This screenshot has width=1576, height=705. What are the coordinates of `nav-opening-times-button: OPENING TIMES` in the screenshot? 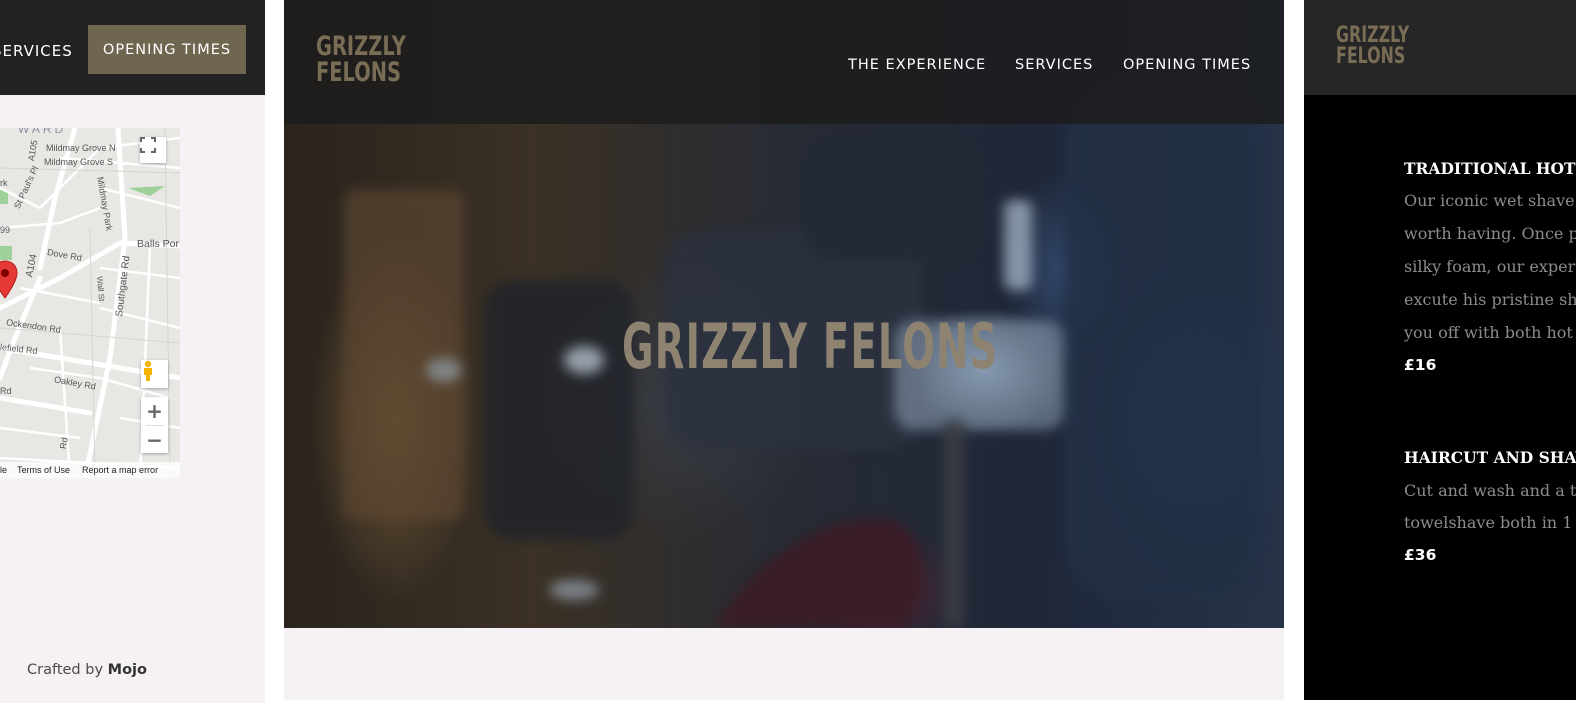 It's located at (167, 49).